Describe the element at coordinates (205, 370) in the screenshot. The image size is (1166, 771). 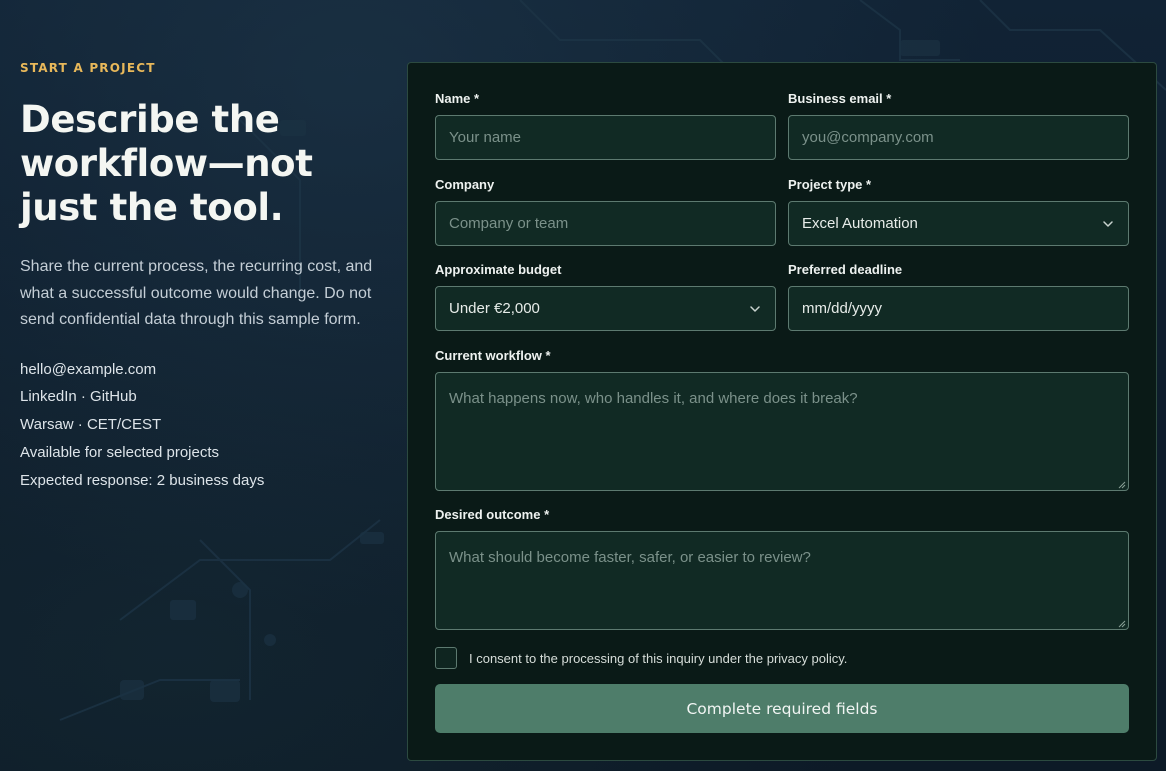
I see `contact-email: hello@example.com` at that location.